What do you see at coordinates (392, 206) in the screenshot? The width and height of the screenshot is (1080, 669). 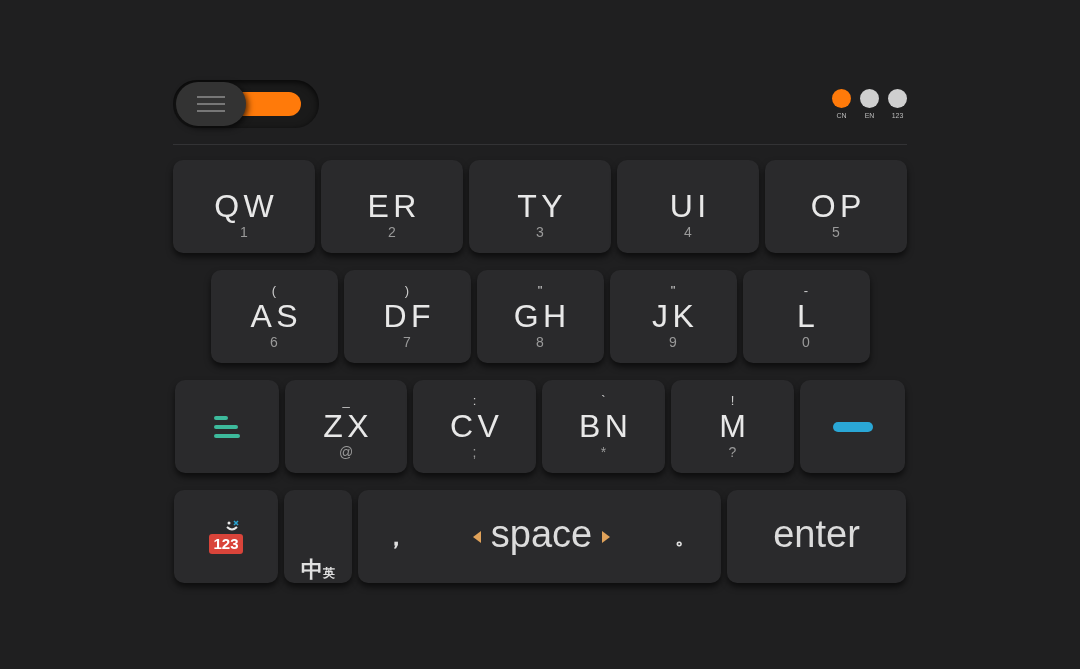 I see `letter-key: ER 2` at bounding box center [392, 206].